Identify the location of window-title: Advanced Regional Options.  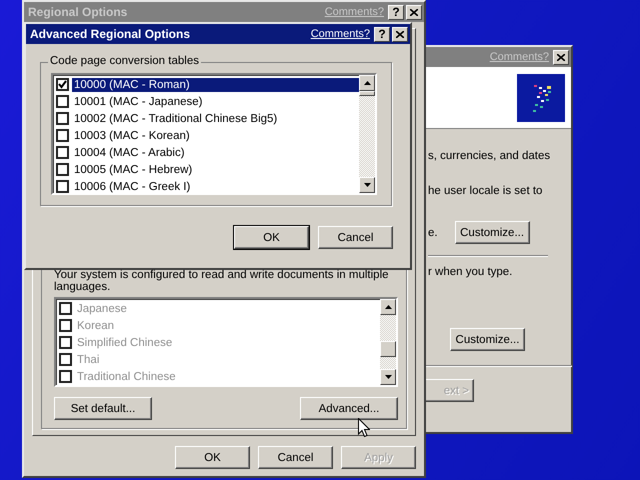
(110, 34).